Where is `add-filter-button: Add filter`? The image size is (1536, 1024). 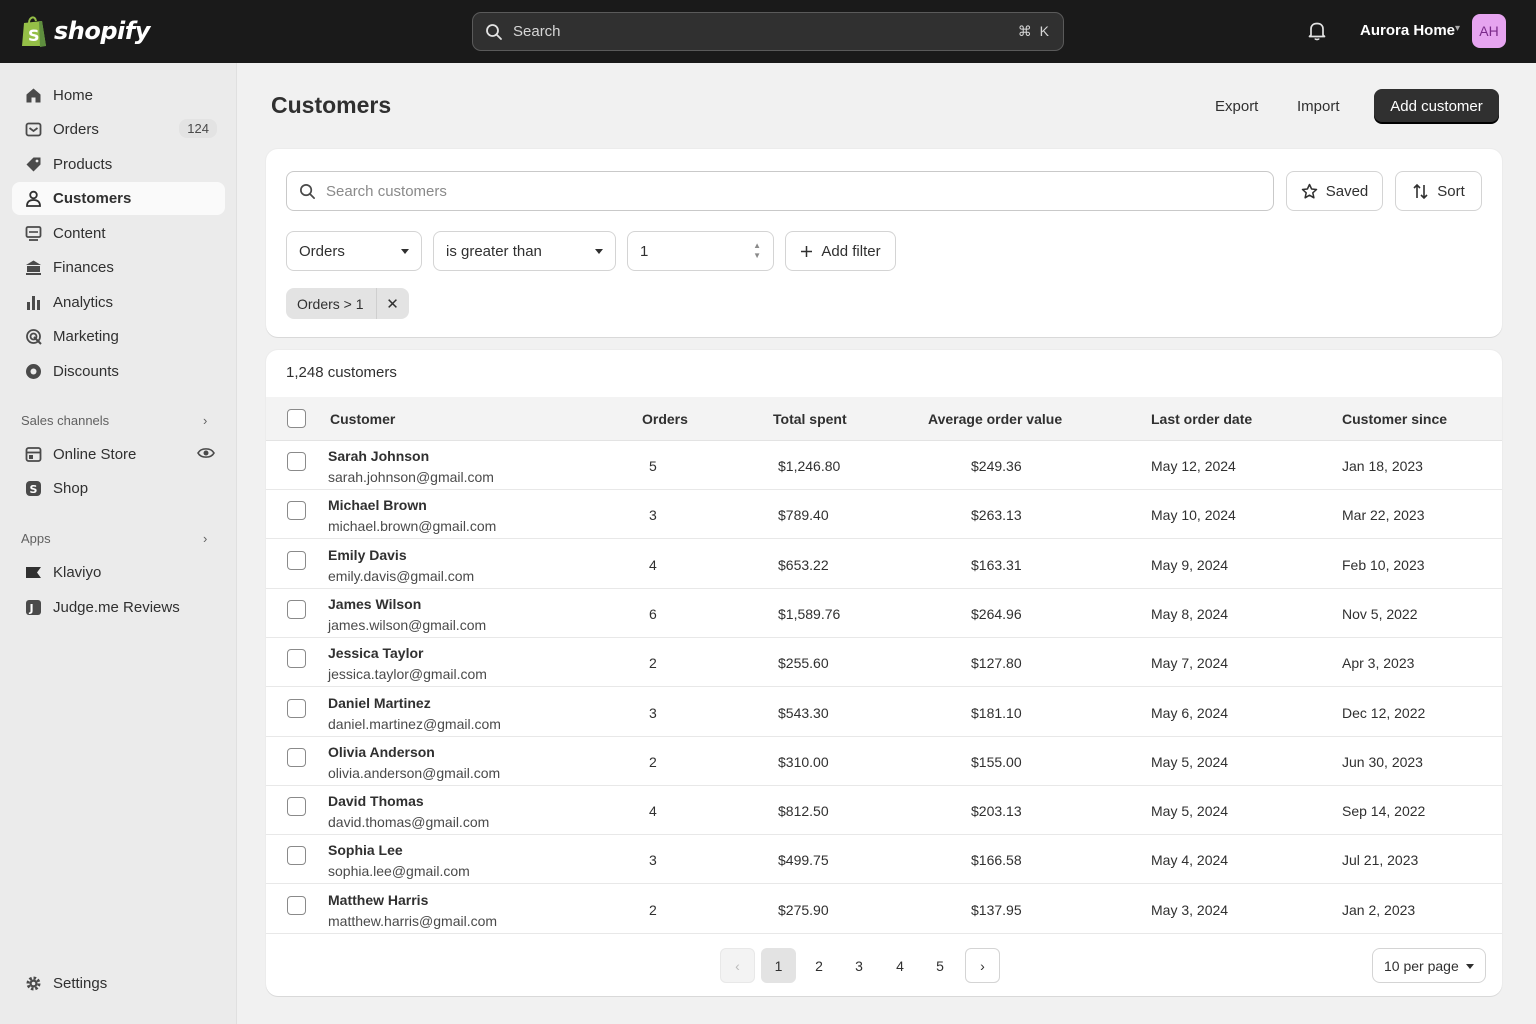
add-filter-button: Add filter is located at coordinates (840, 251).